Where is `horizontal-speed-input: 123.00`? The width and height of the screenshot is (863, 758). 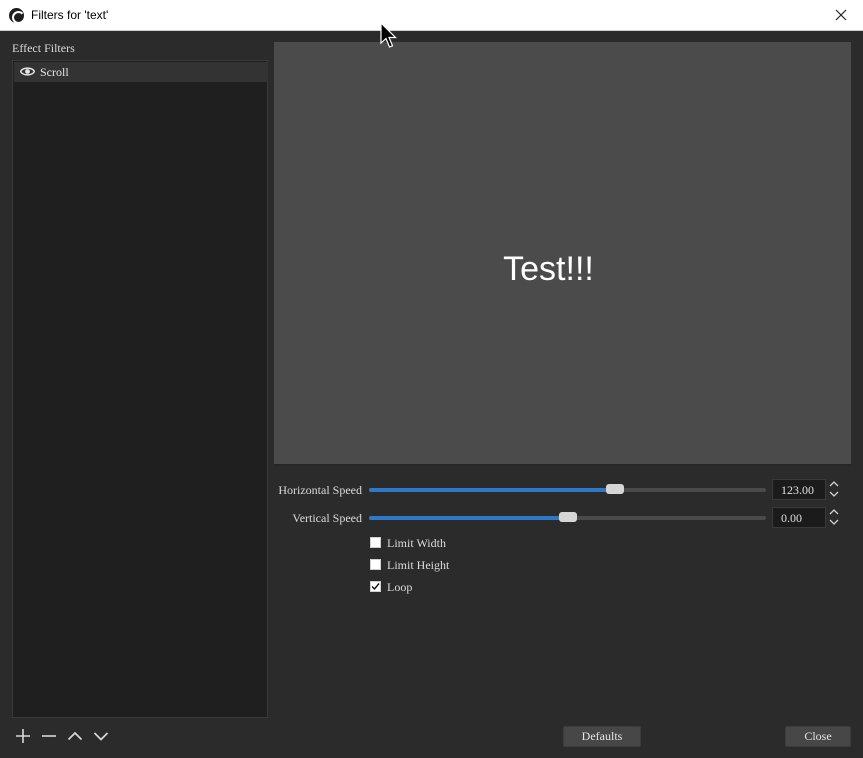 horizontal-speed-input: 123.00 is located at coordinates (799, 489).